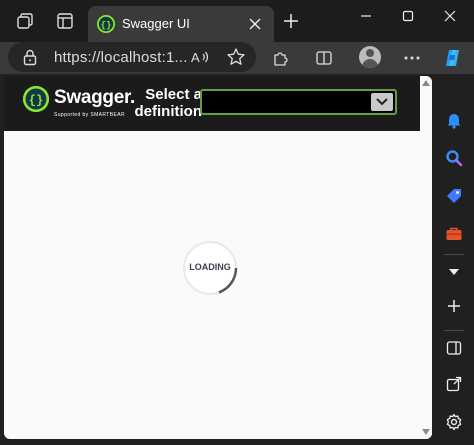 The height and width of the screenshot is (445, 474). Describe the element at coordinates (412, 58) in the screenshot. I see `more-options-icon` at that location.